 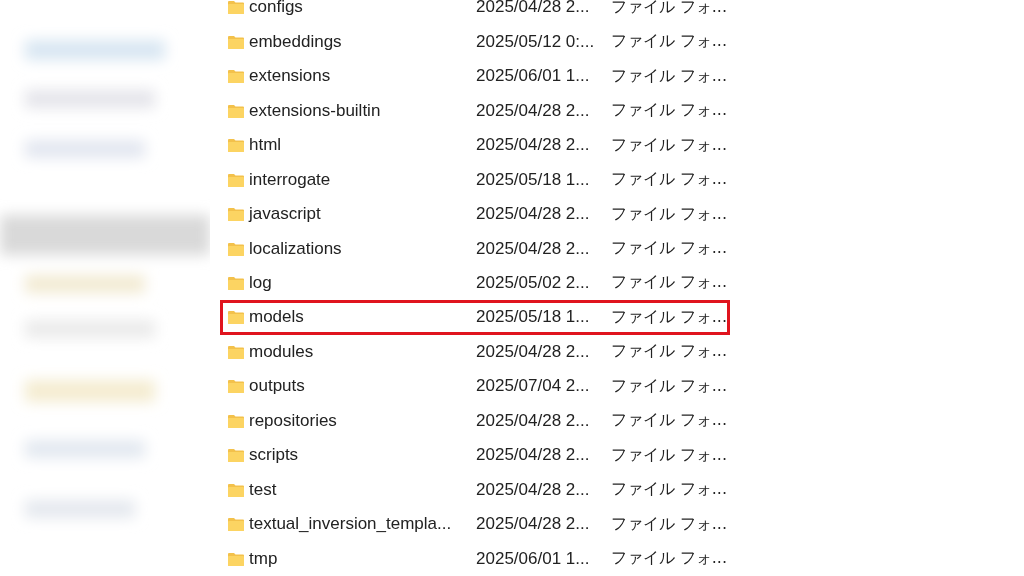 What do you see at coordinates (362, 317) in the screenshot?
I see `file-name: models` at bounding box center [362, 317].